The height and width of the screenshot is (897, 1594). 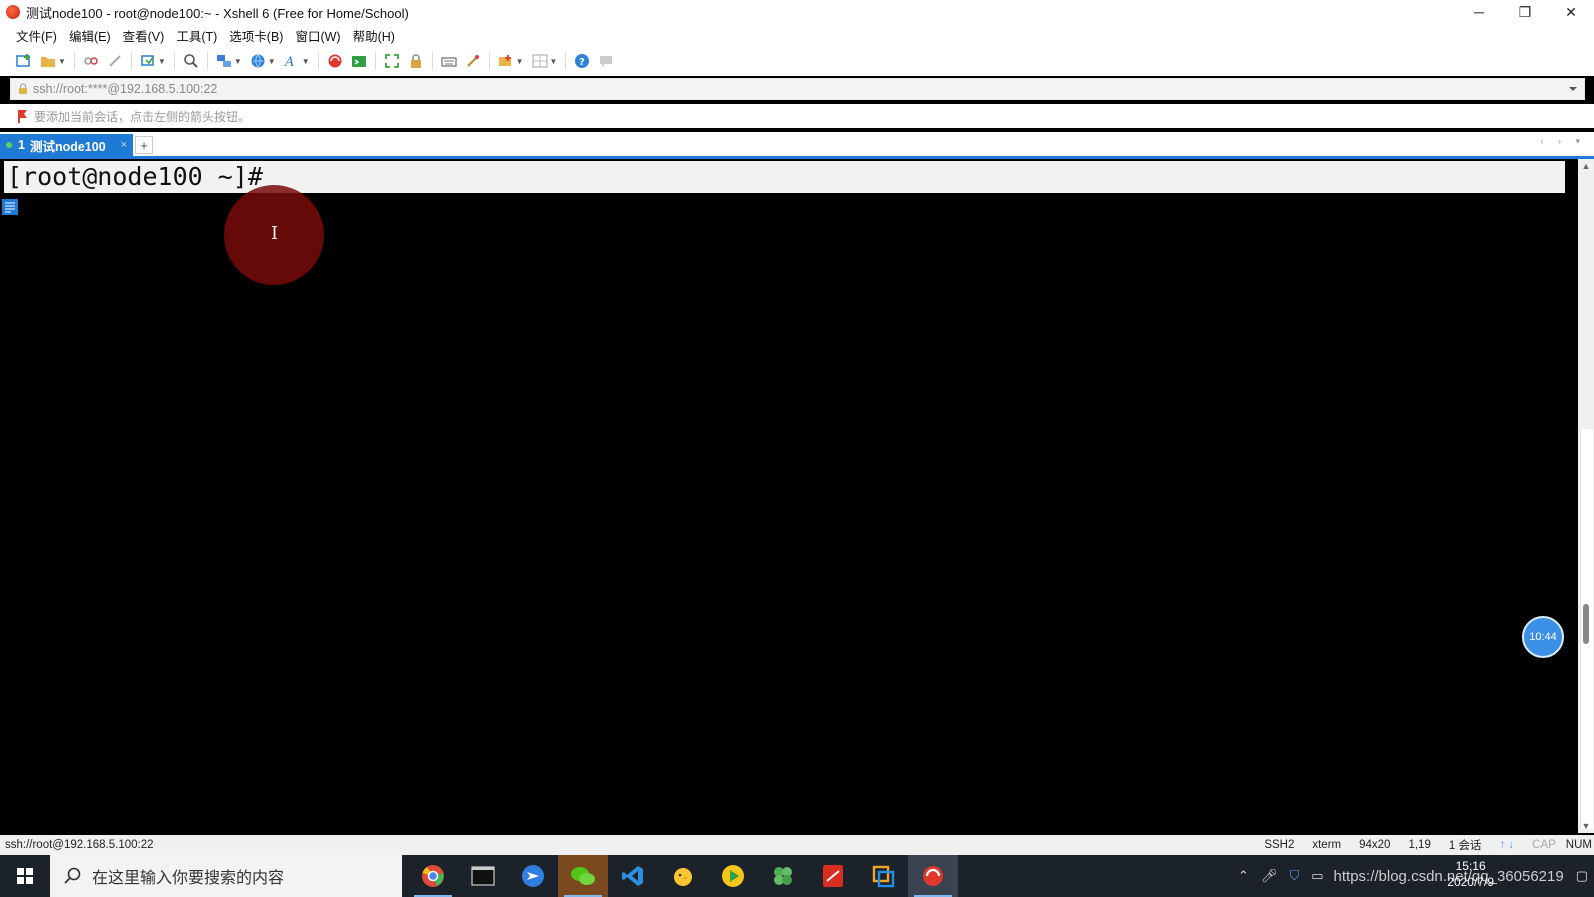 I want to click on menu-view: 查看(V), so click(x=144, y=35).